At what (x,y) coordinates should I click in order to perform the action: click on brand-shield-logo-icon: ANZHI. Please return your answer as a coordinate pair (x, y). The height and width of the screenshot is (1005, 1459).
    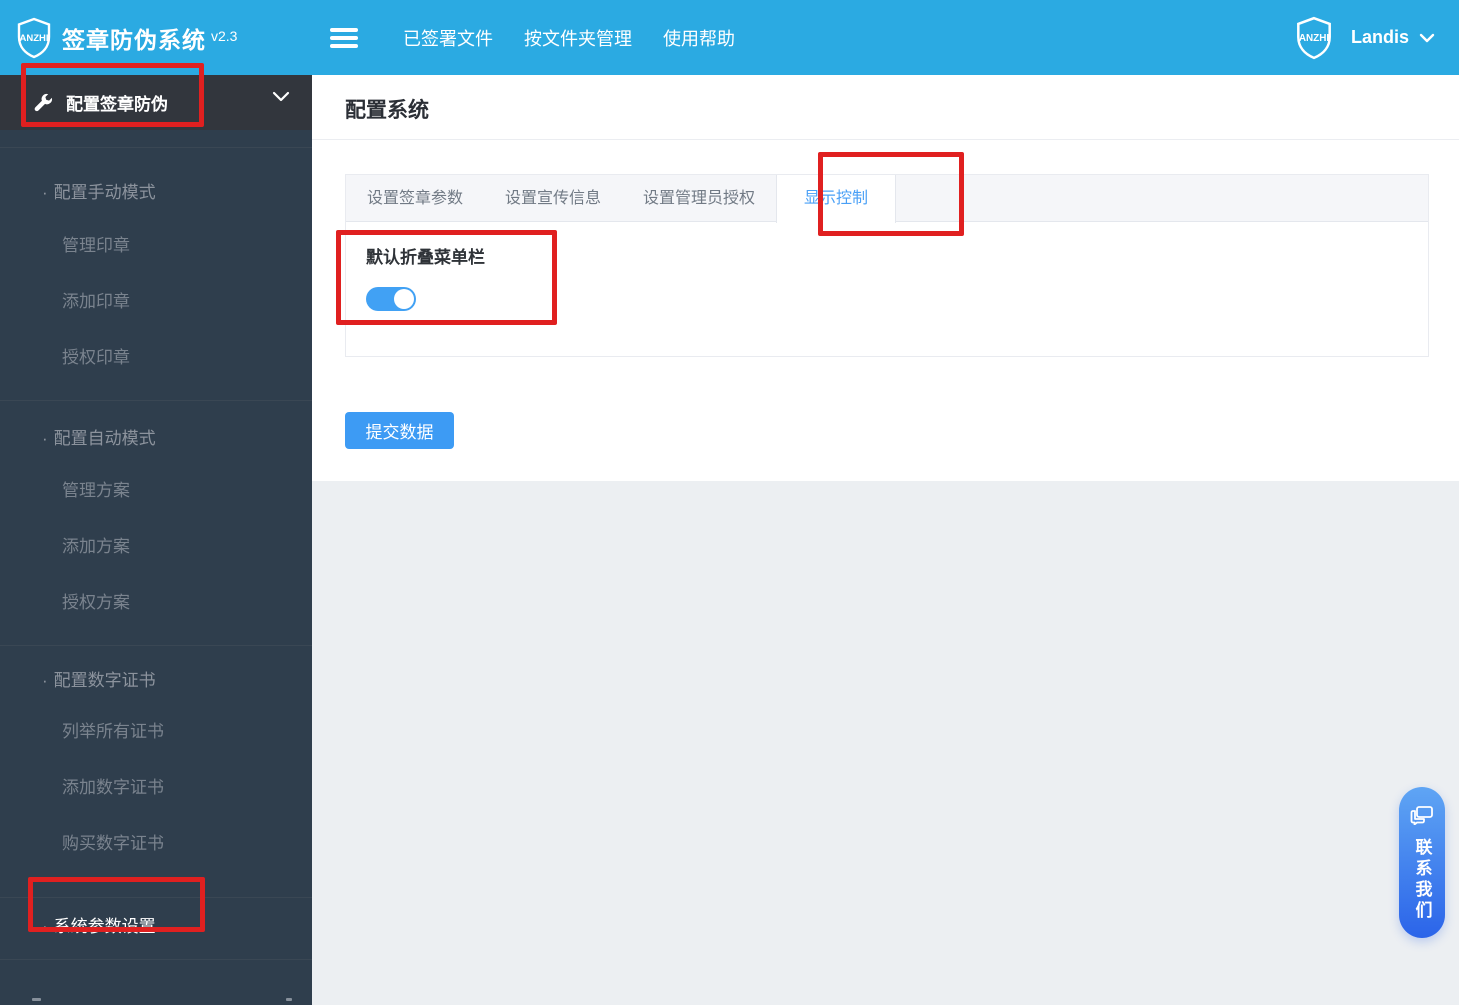
    Looking at the image, I should click on (34, 38).